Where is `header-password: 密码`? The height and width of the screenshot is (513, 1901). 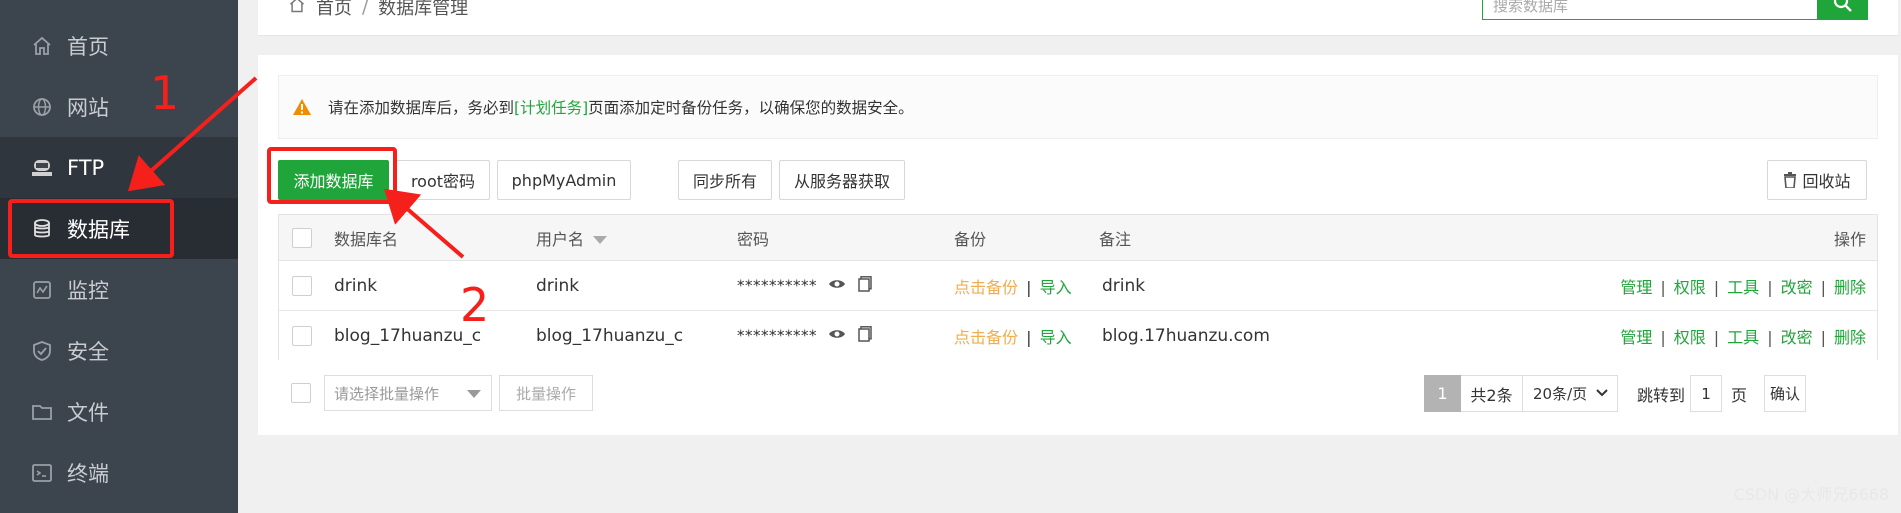 header-password: 密码 is located at coordinates (753, 239).